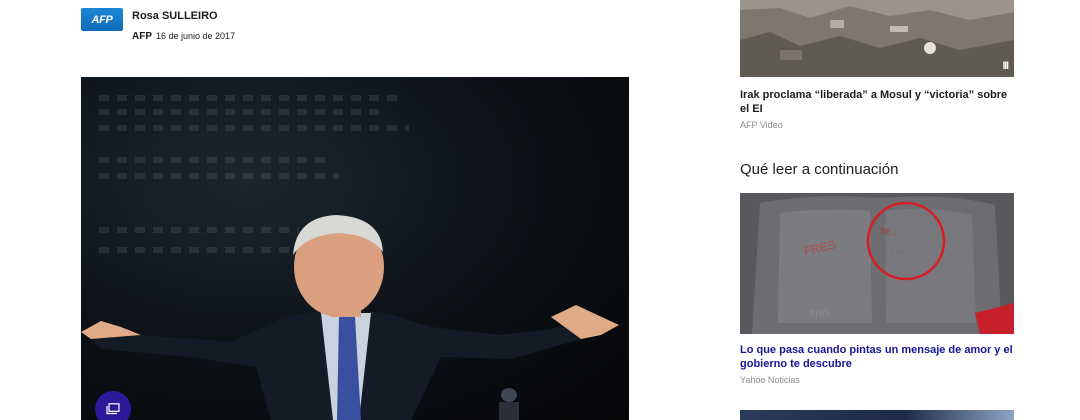 The height and width of the screenshot is (420, 1080). Describe the element at coordinates (761, 125) in the screenshot. I see `video-card-source: AFP Video` at that location.